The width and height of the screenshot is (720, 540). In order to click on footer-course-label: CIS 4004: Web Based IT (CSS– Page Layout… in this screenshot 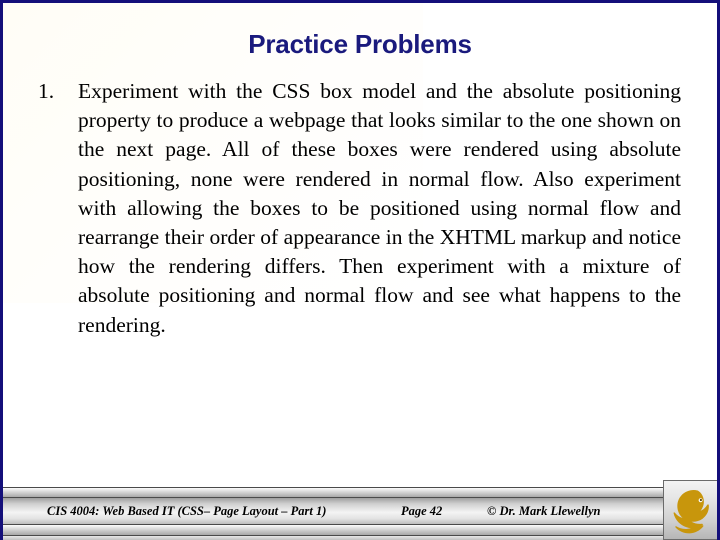, I will do `click(187, 511)`.